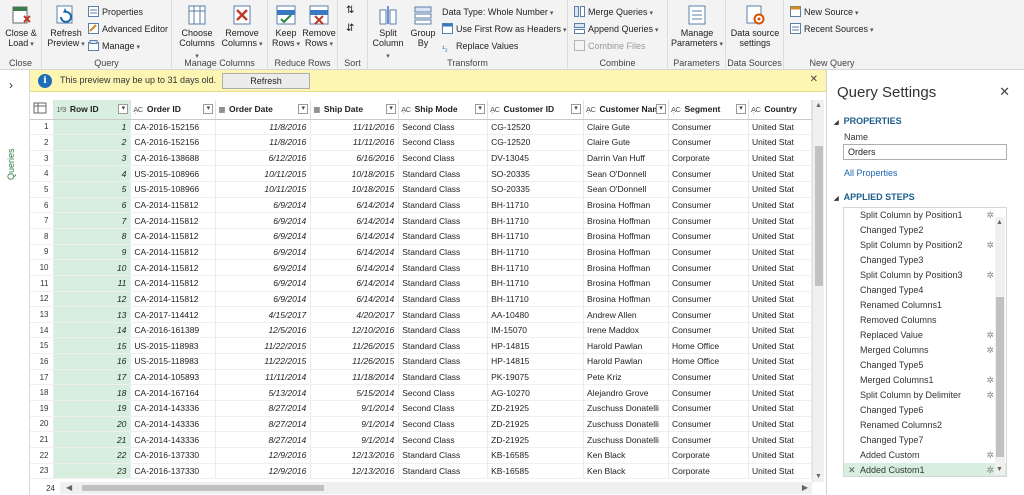 The width and height of the screenshot is (1024, 495). What do you see at coordinates (536, 158) in the screenshot?
I see `table-cell: DV-13045` at bounding box center [536, 158].